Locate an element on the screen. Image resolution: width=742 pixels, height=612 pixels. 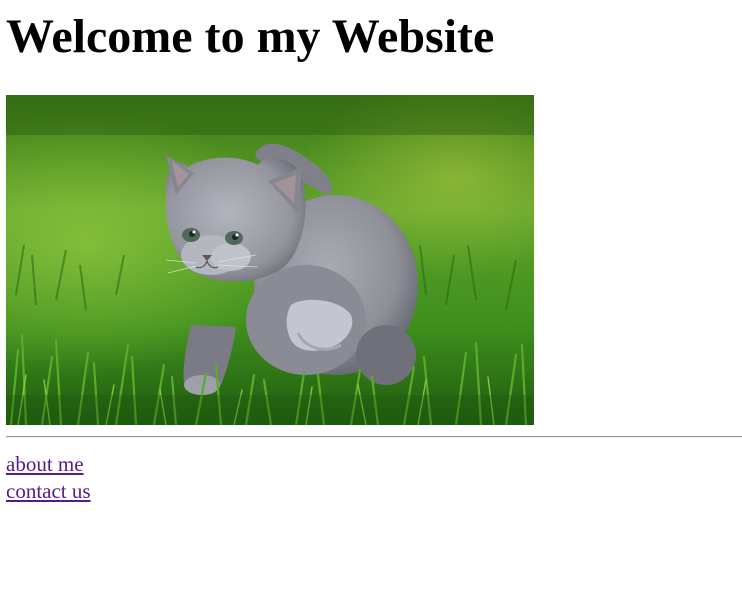
contact-us-link: contact us is located at coordinates (48, 491).